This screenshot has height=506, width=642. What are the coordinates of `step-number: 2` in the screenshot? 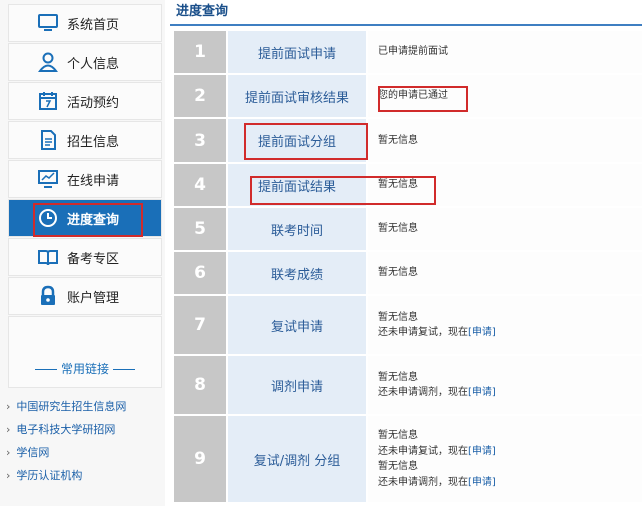 It's located at (200, 96).